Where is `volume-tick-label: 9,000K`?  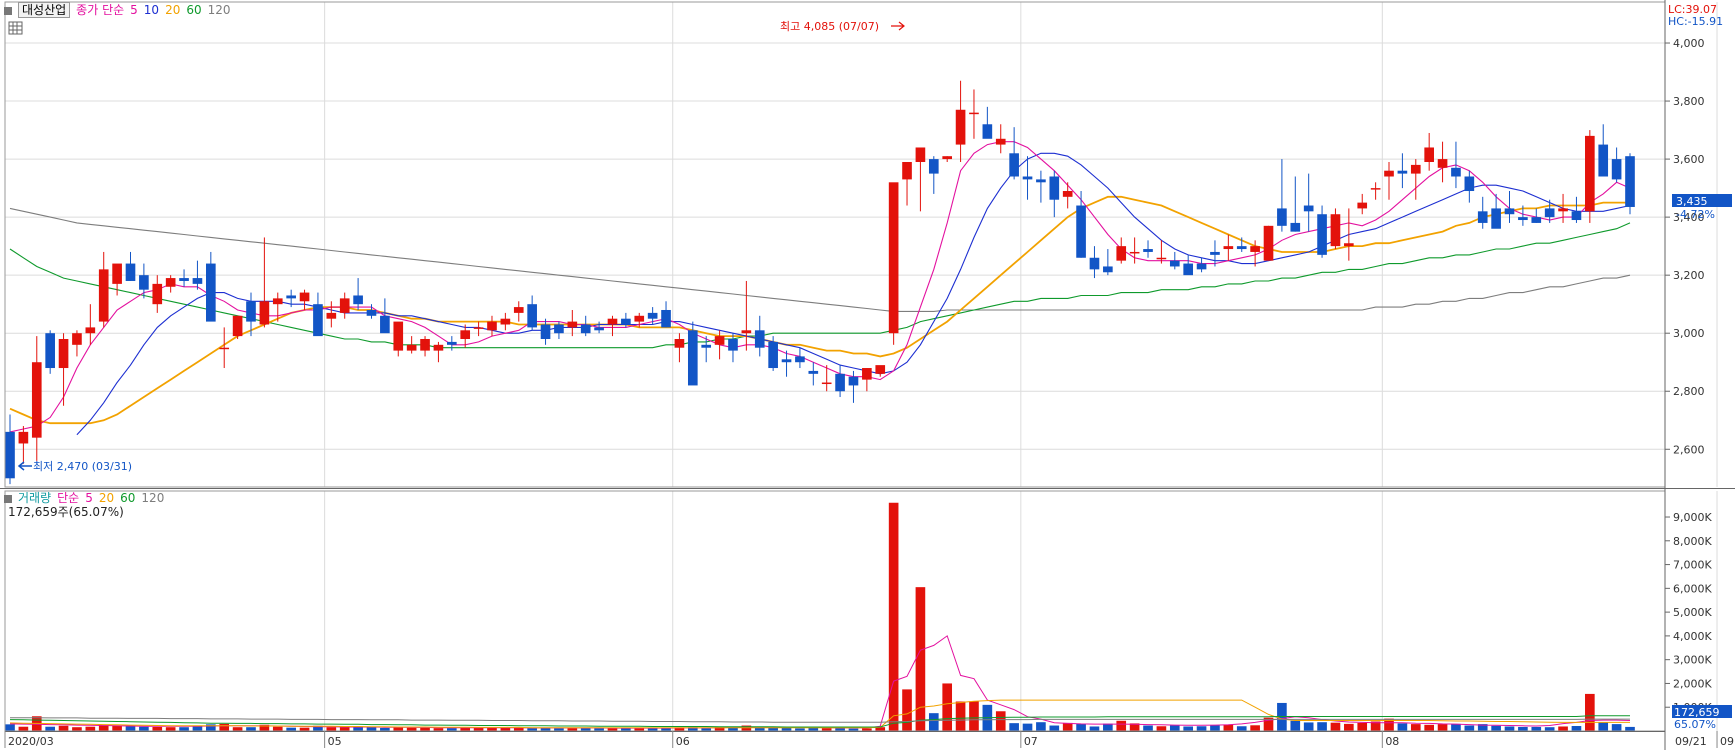 volume-tick-label: 9,000K is located at coordinates (1692, 517).